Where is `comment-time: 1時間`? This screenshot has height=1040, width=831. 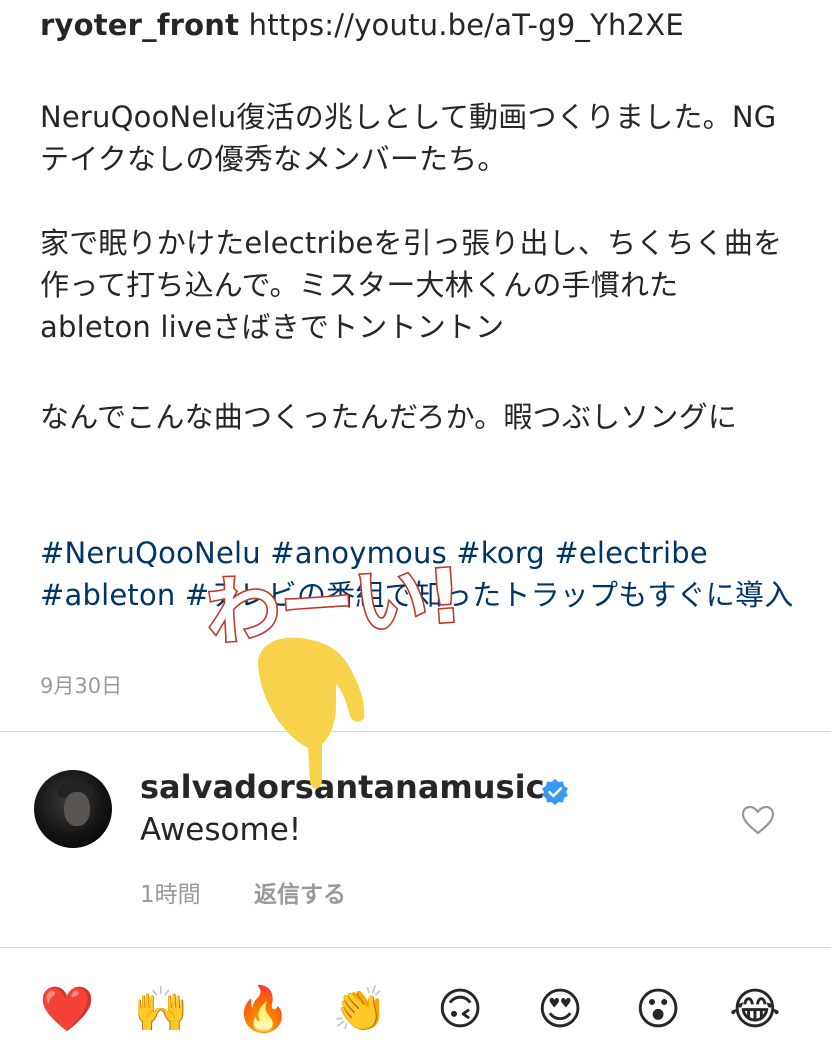
comment-time: 1時間 is located at coordinates (170, 895).